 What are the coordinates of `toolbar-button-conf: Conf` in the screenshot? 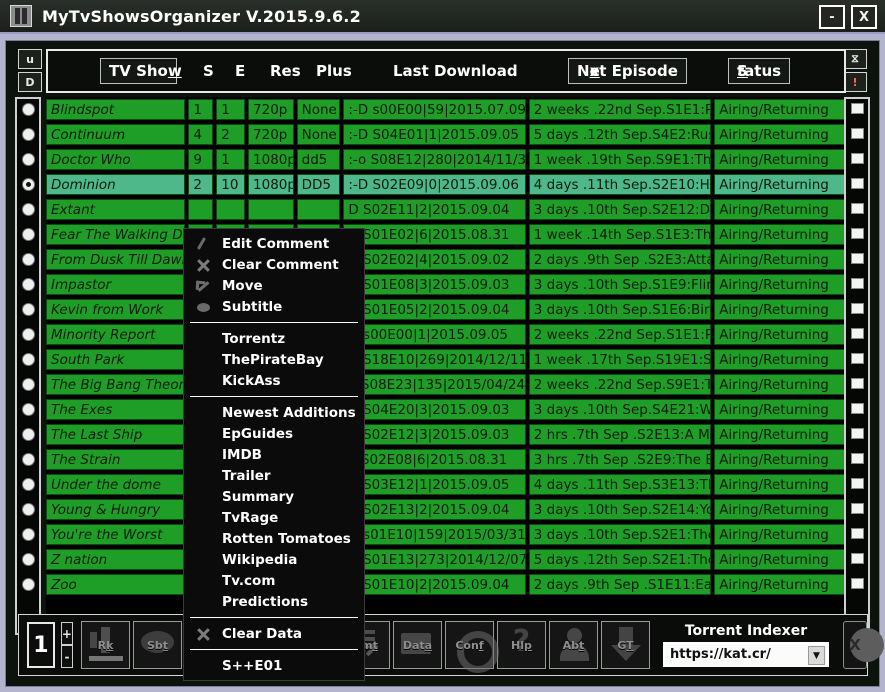 It's located at (471, 647).